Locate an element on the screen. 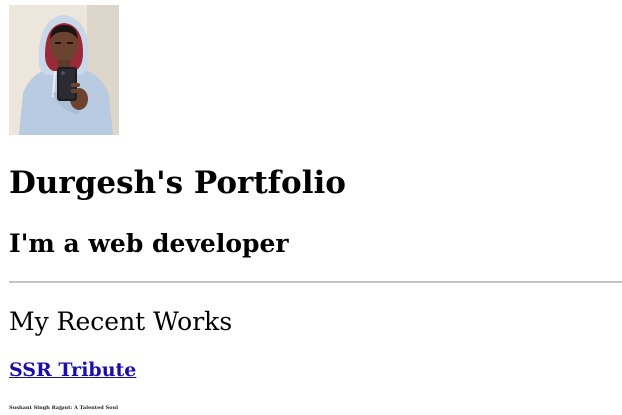 This screenshot has height=415, width=622. section-divider is located at coordinates (315, 282).